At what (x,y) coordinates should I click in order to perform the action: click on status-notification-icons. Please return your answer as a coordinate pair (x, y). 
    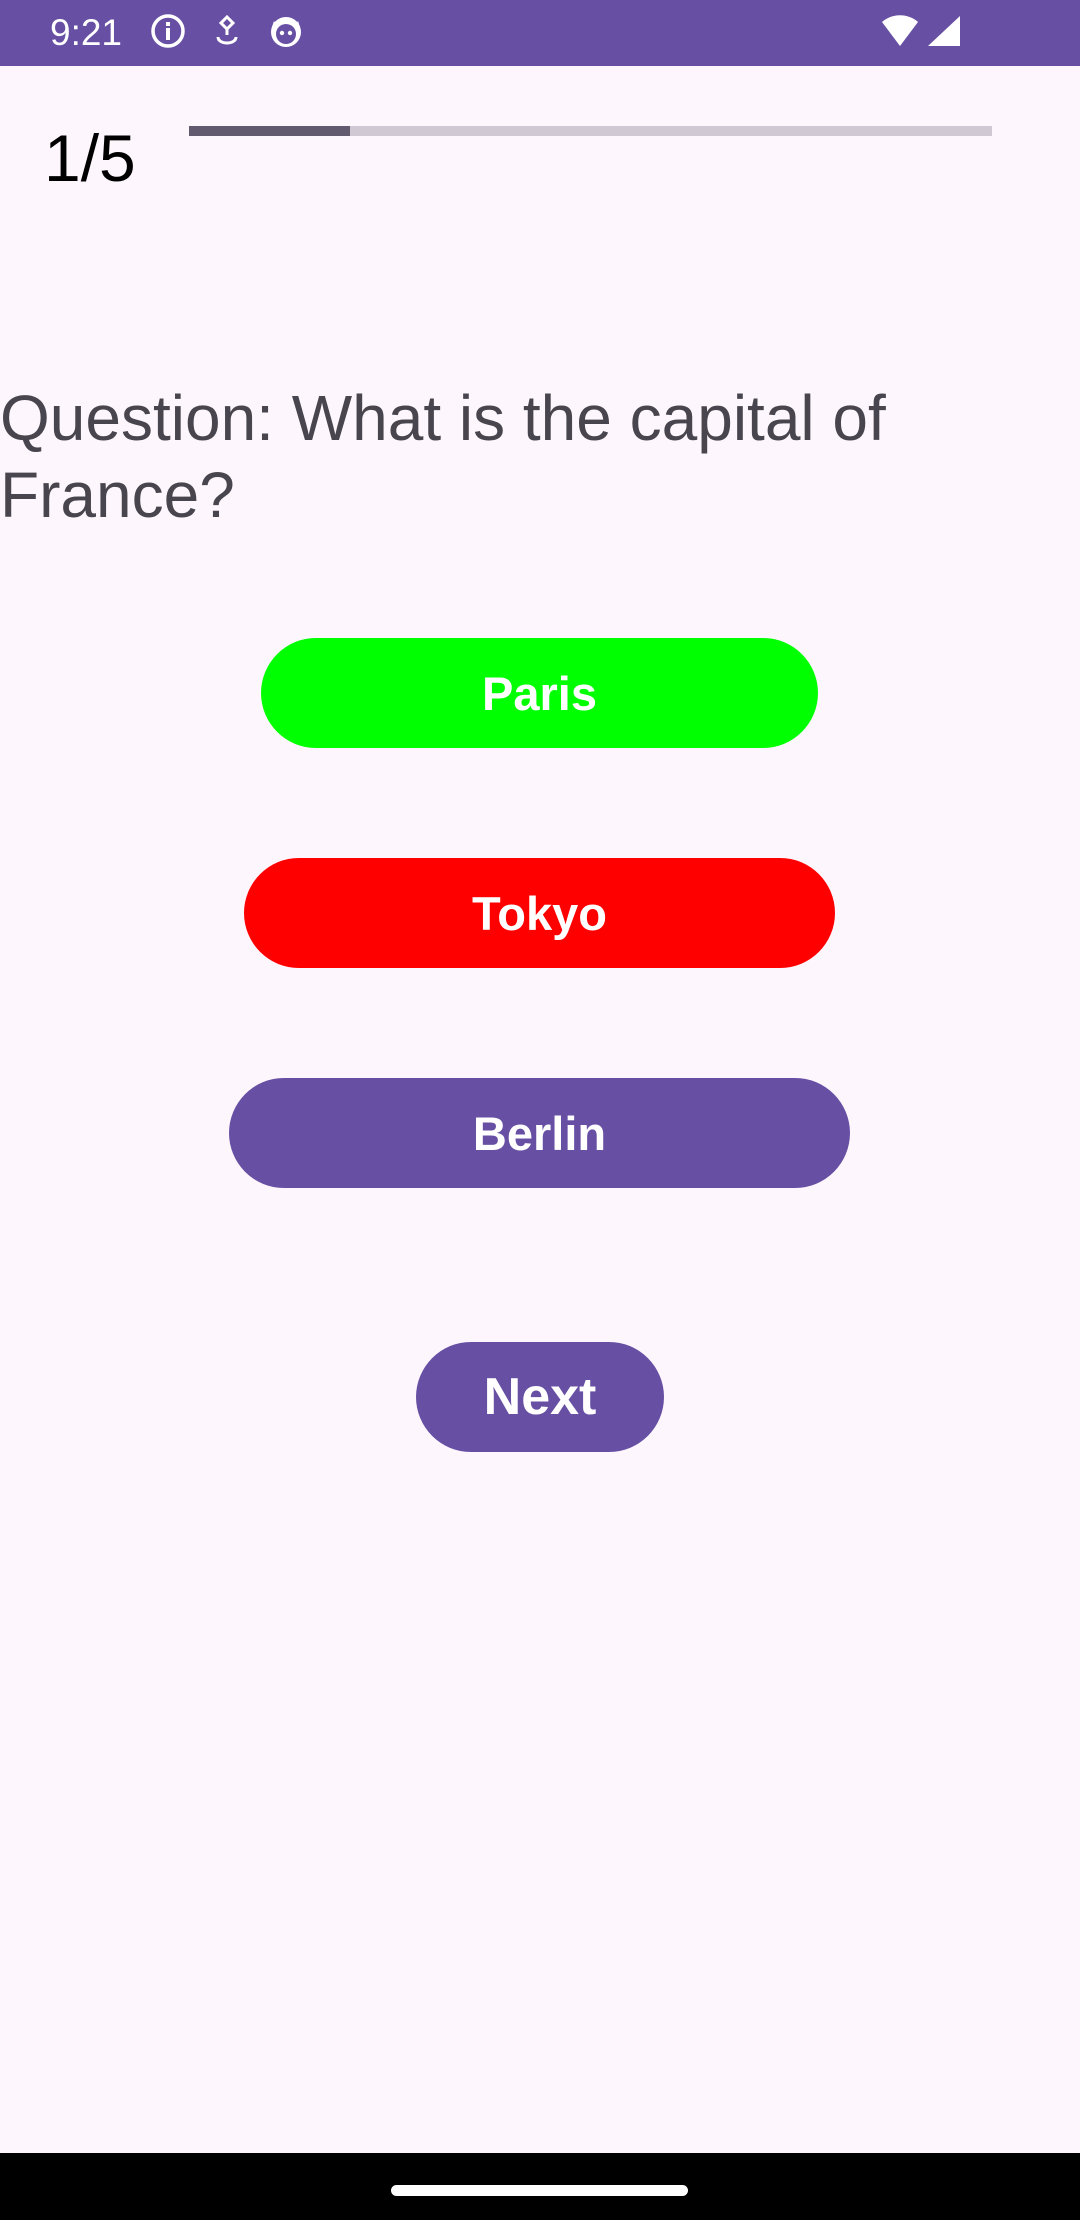
    Looking at the image, I should click on (227, 33).